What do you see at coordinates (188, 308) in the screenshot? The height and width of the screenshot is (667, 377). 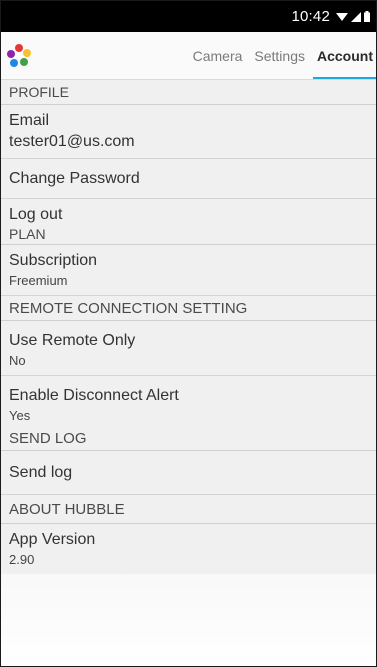 I see `section-remote-header: REMOTE CONNECTION SETTING` at bounding box center [188, 308].